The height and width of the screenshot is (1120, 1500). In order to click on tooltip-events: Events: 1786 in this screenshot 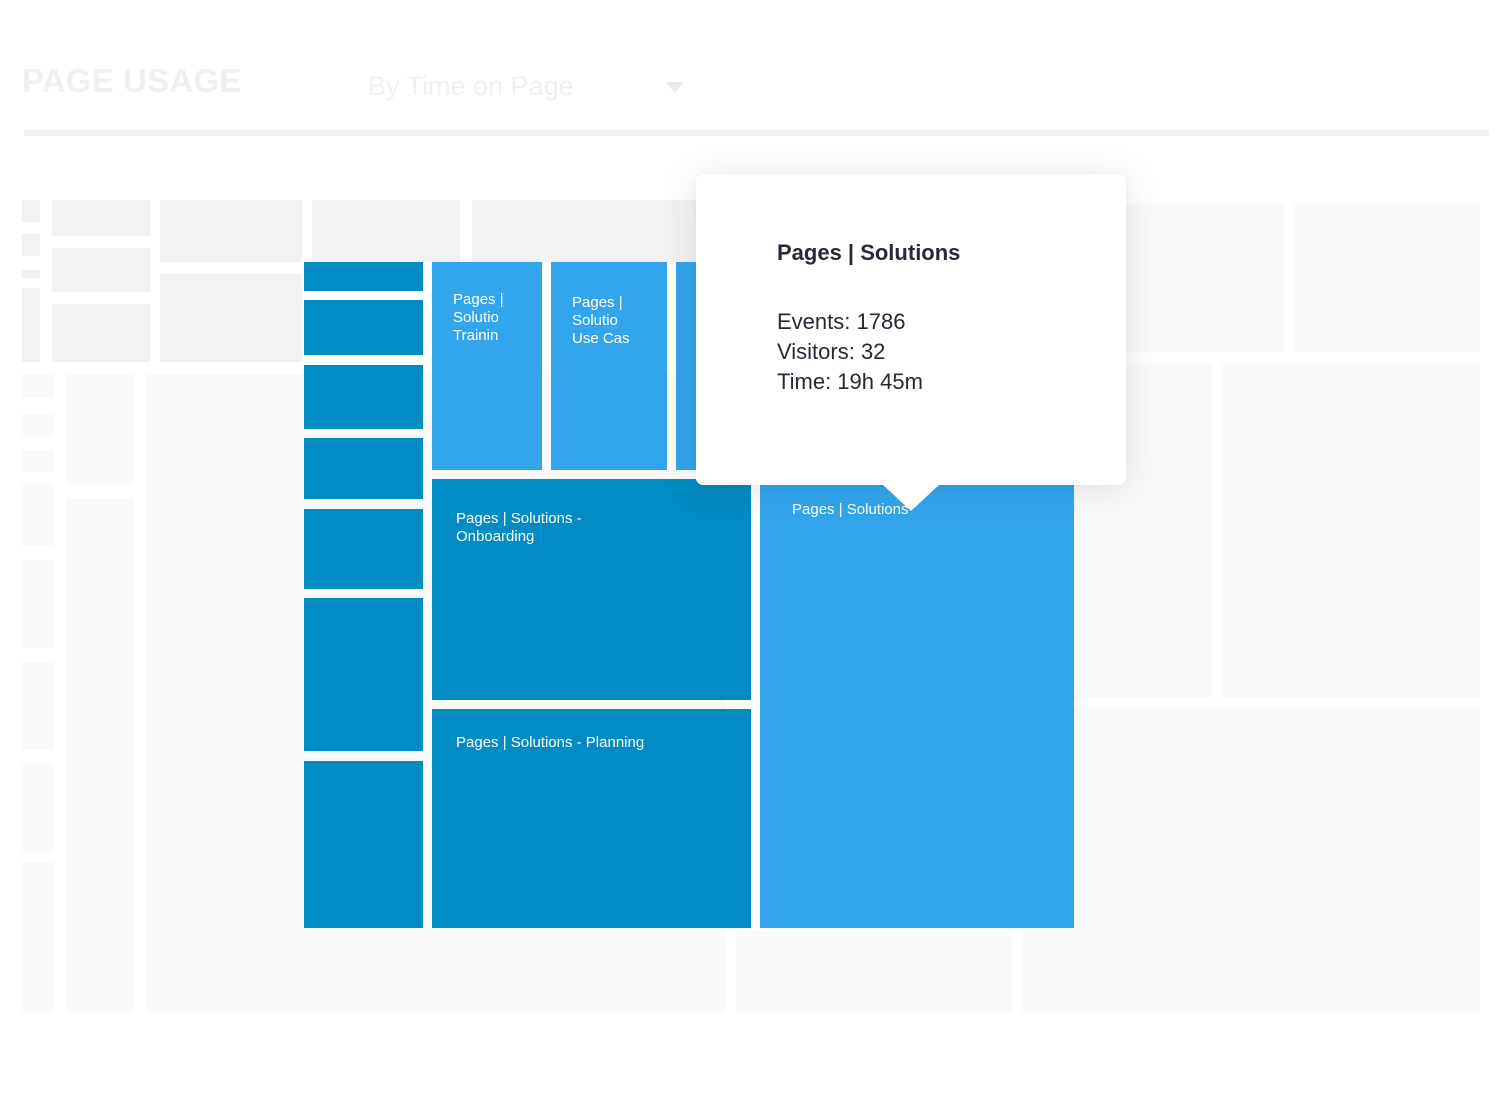, I will do `click(841, 321)`.